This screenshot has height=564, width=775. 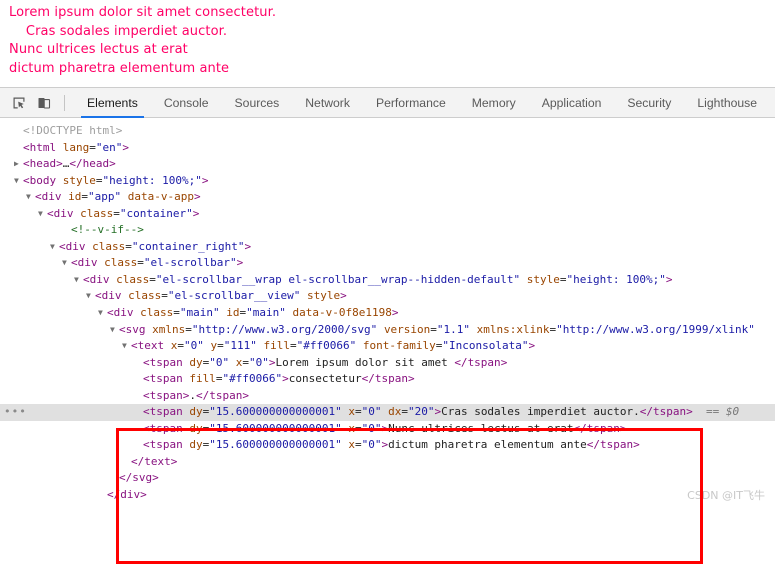 What do you see at coordinates (727, 103) in the screenshot?
I see `tab-lighthouse: Lighthouse` at bounding box center [727, 103].